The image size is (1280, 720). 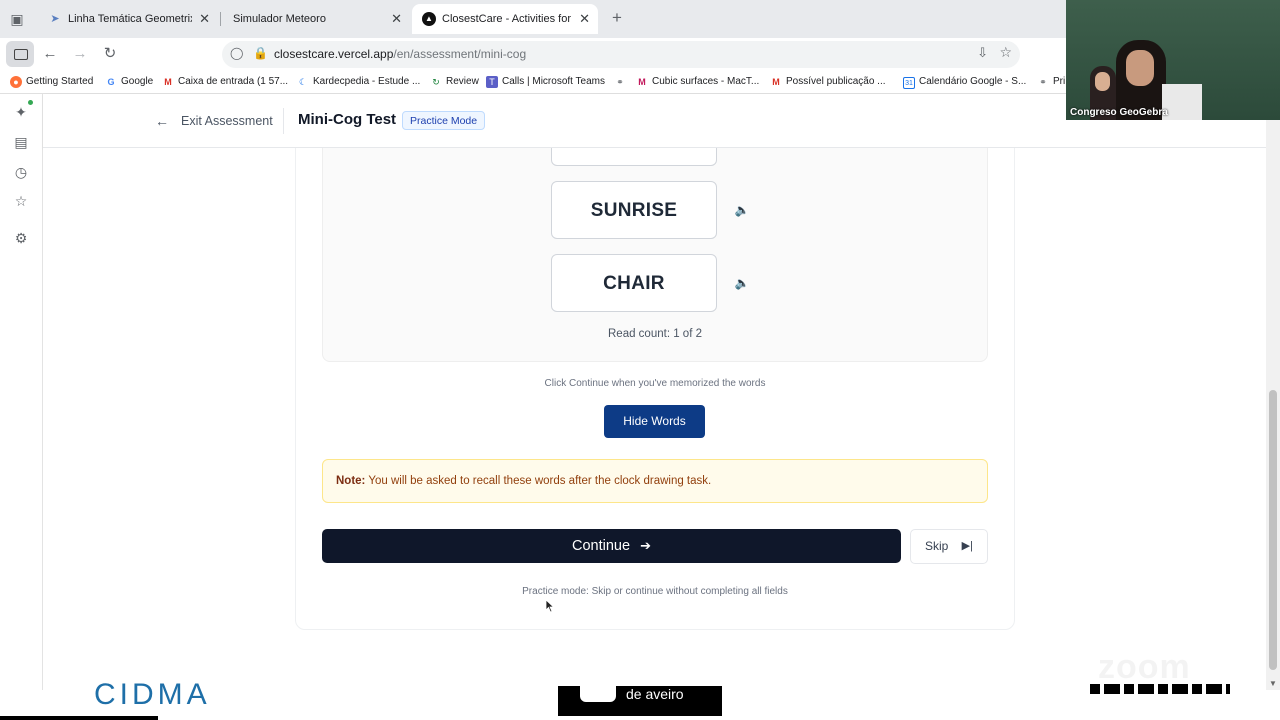 What do you see at coordinates (20, 54) in the screenshot?
I see `sidebar-toggle-icon` at bounding box center [20, 54].